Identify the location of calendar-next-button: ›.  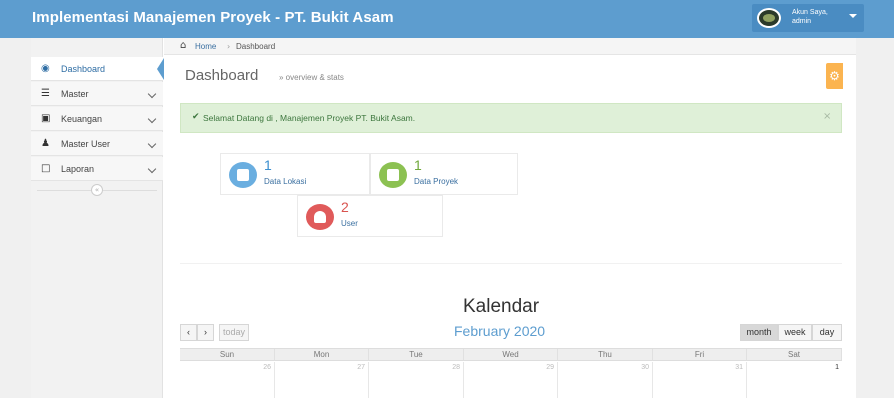
(205, 332).